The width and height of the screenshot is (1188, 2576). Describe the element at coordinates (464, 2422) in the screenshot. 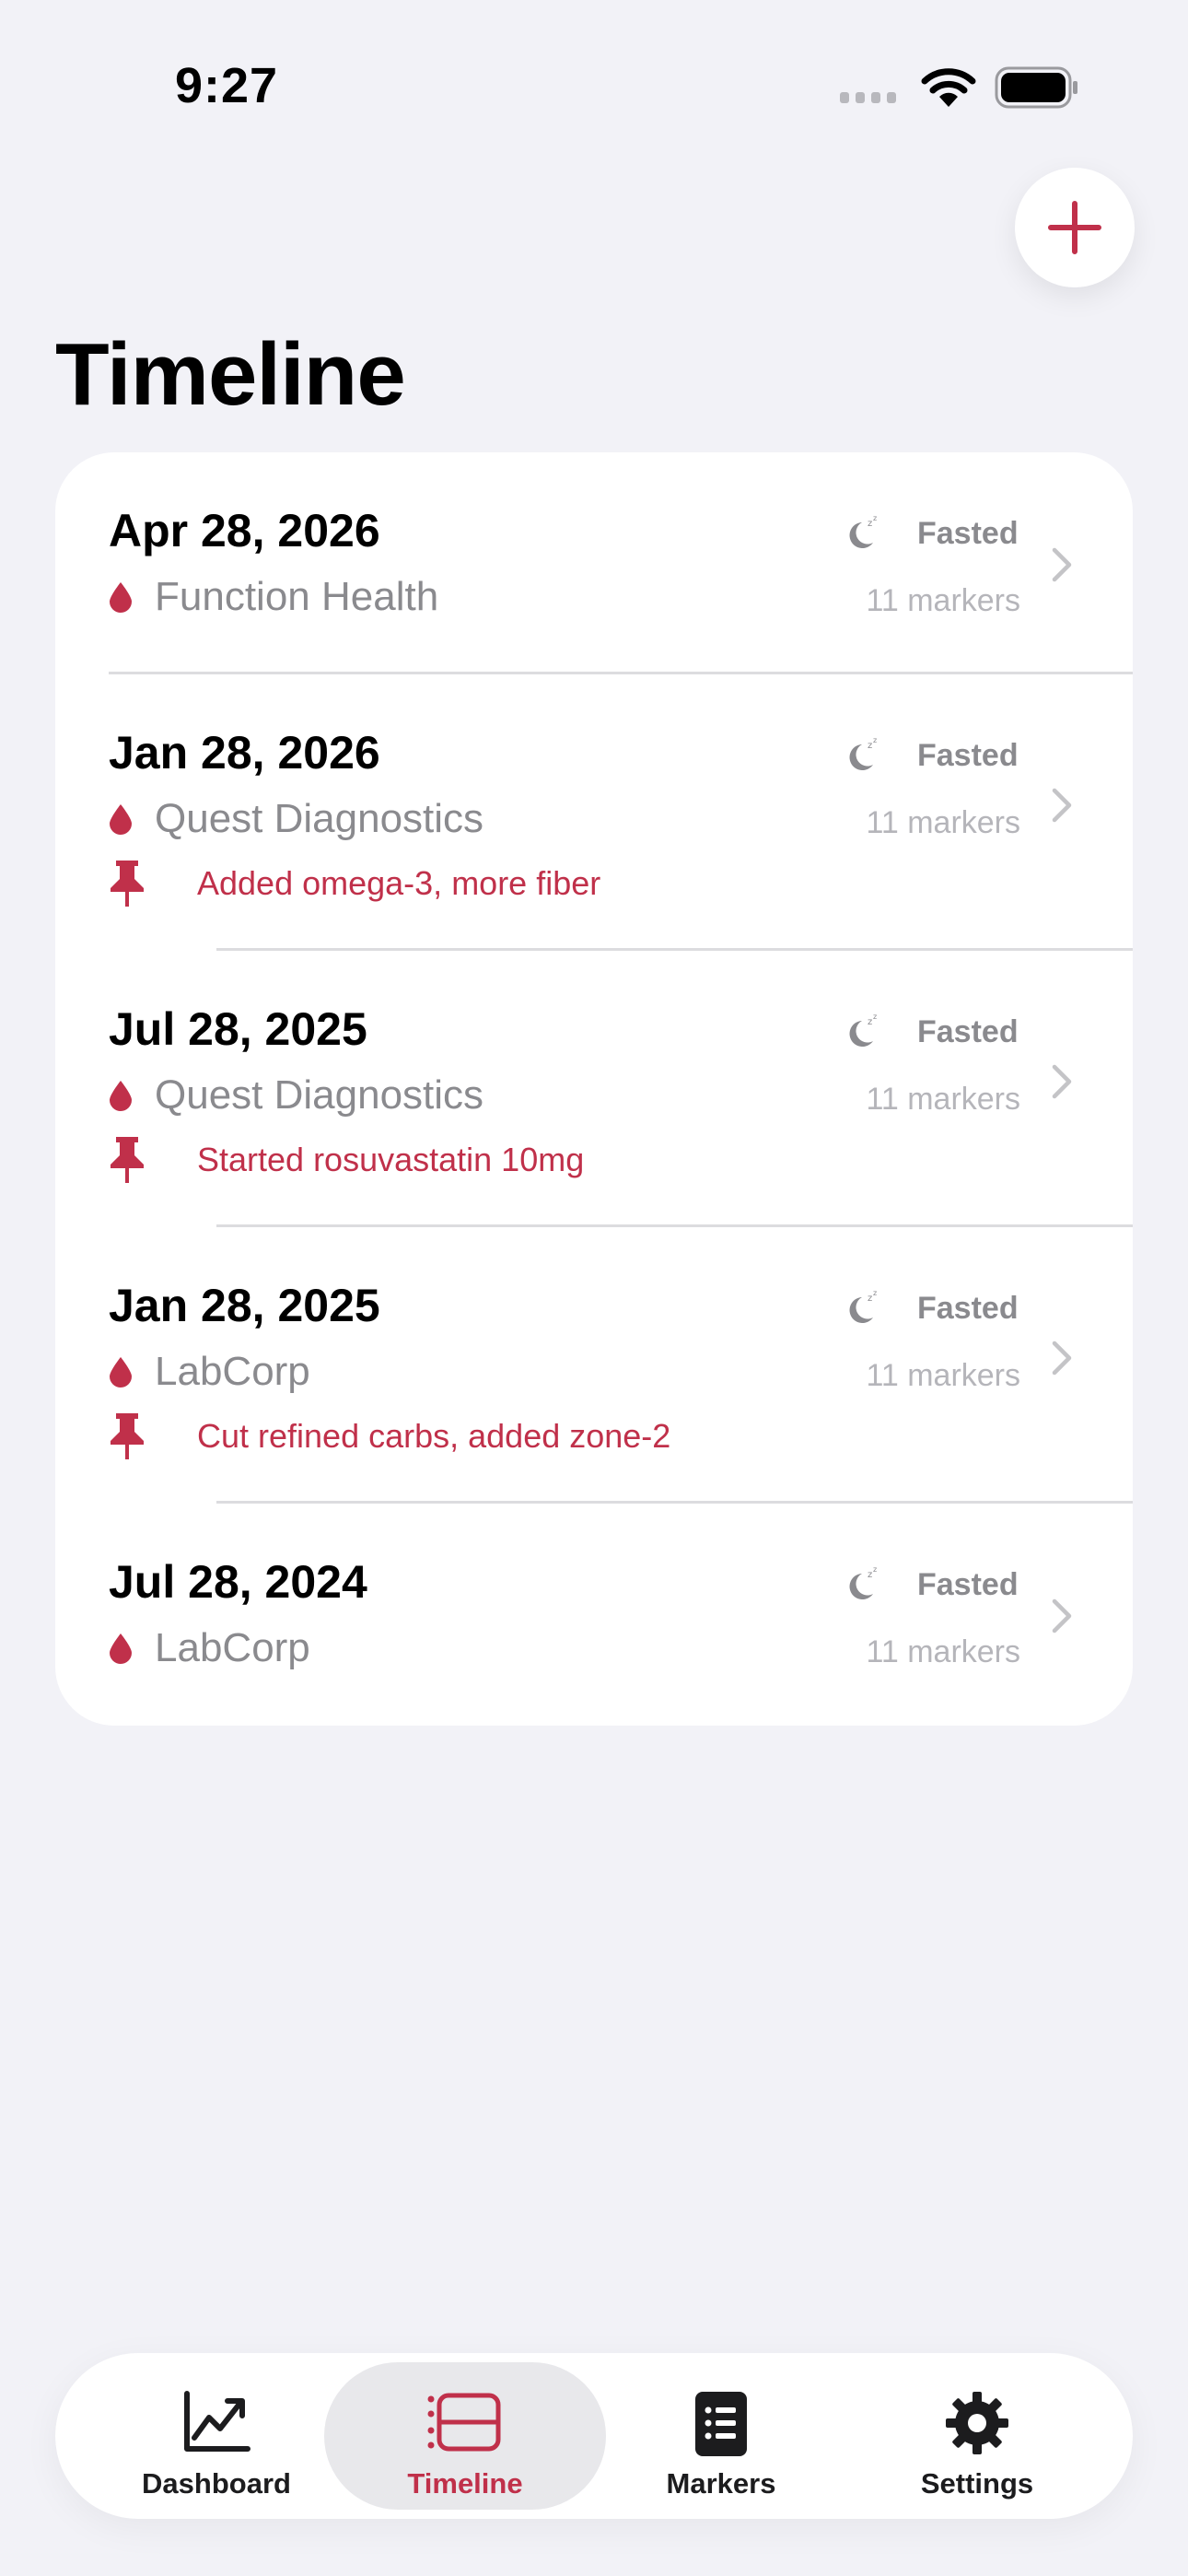

I see `timeline-icon` at that location.